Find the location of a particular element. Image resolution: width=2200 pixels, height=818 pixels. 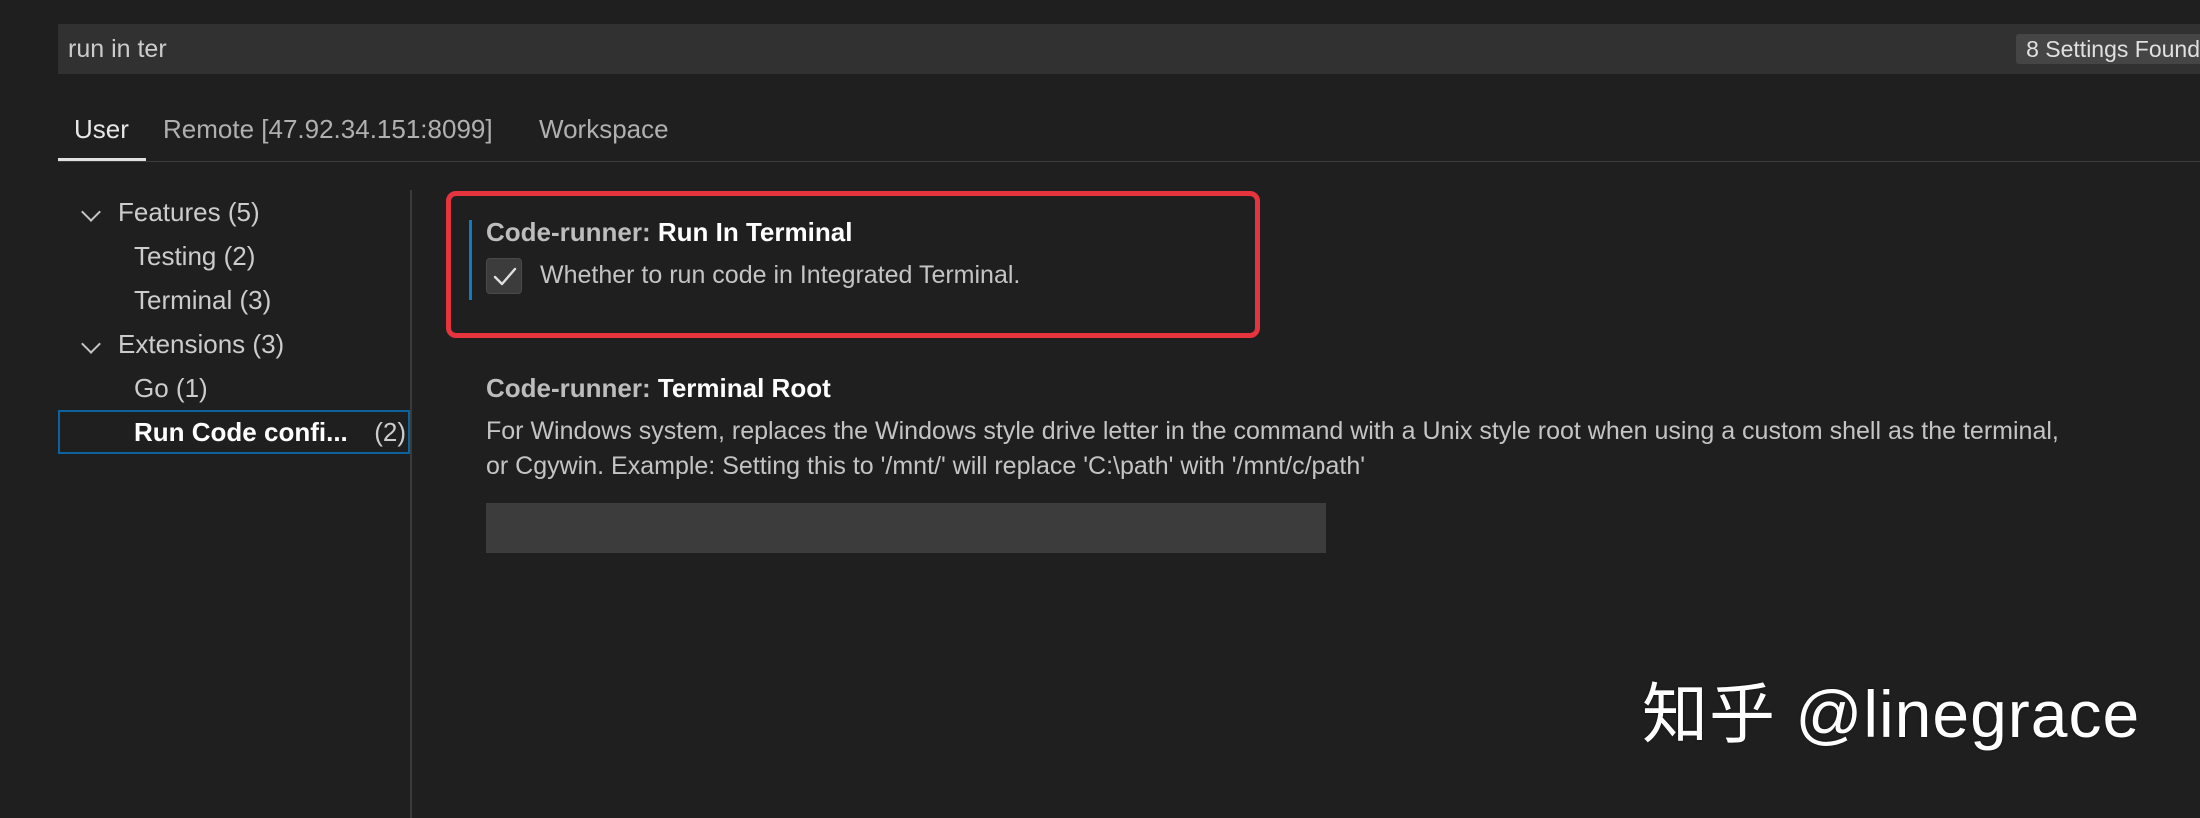

setting-title-run-in-terminal: Code-runner: Run In Terminal is located at coordinates (669, 232).